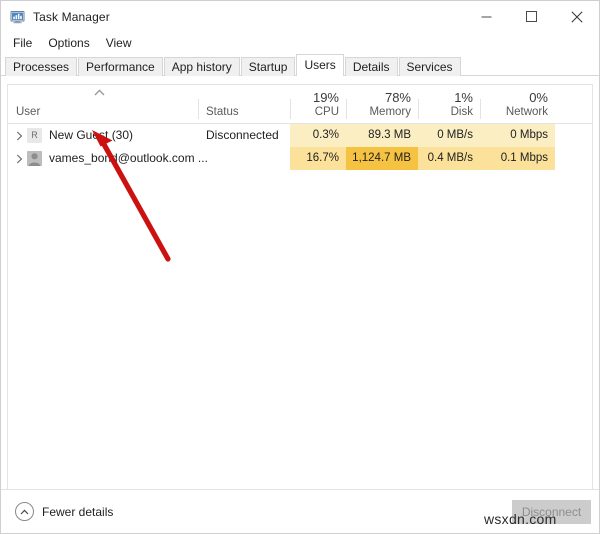 Image resolution: width=600 pixels, height=534 pixels. I want to click on maximize-button, so click(531, 16).